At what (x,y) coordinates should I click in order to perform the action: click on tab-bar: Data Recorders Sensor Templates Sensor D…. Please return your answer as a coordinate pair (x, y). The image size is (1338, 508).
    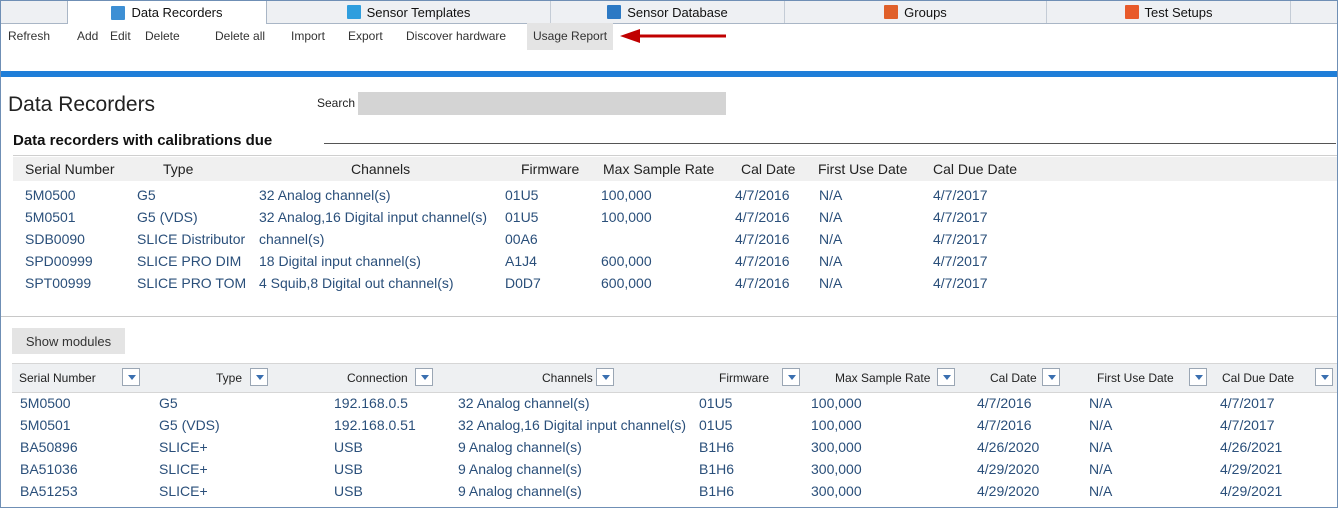
    Looking at the image, I should click on (669, 12).